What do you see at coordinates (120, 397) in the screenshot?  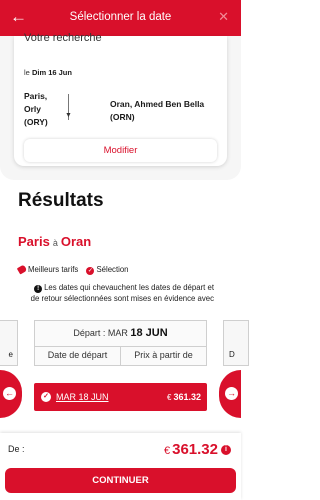 I see `selected-date-row: ✓ MAR 18 JUN €361.32` at bounding box center [120, 397].